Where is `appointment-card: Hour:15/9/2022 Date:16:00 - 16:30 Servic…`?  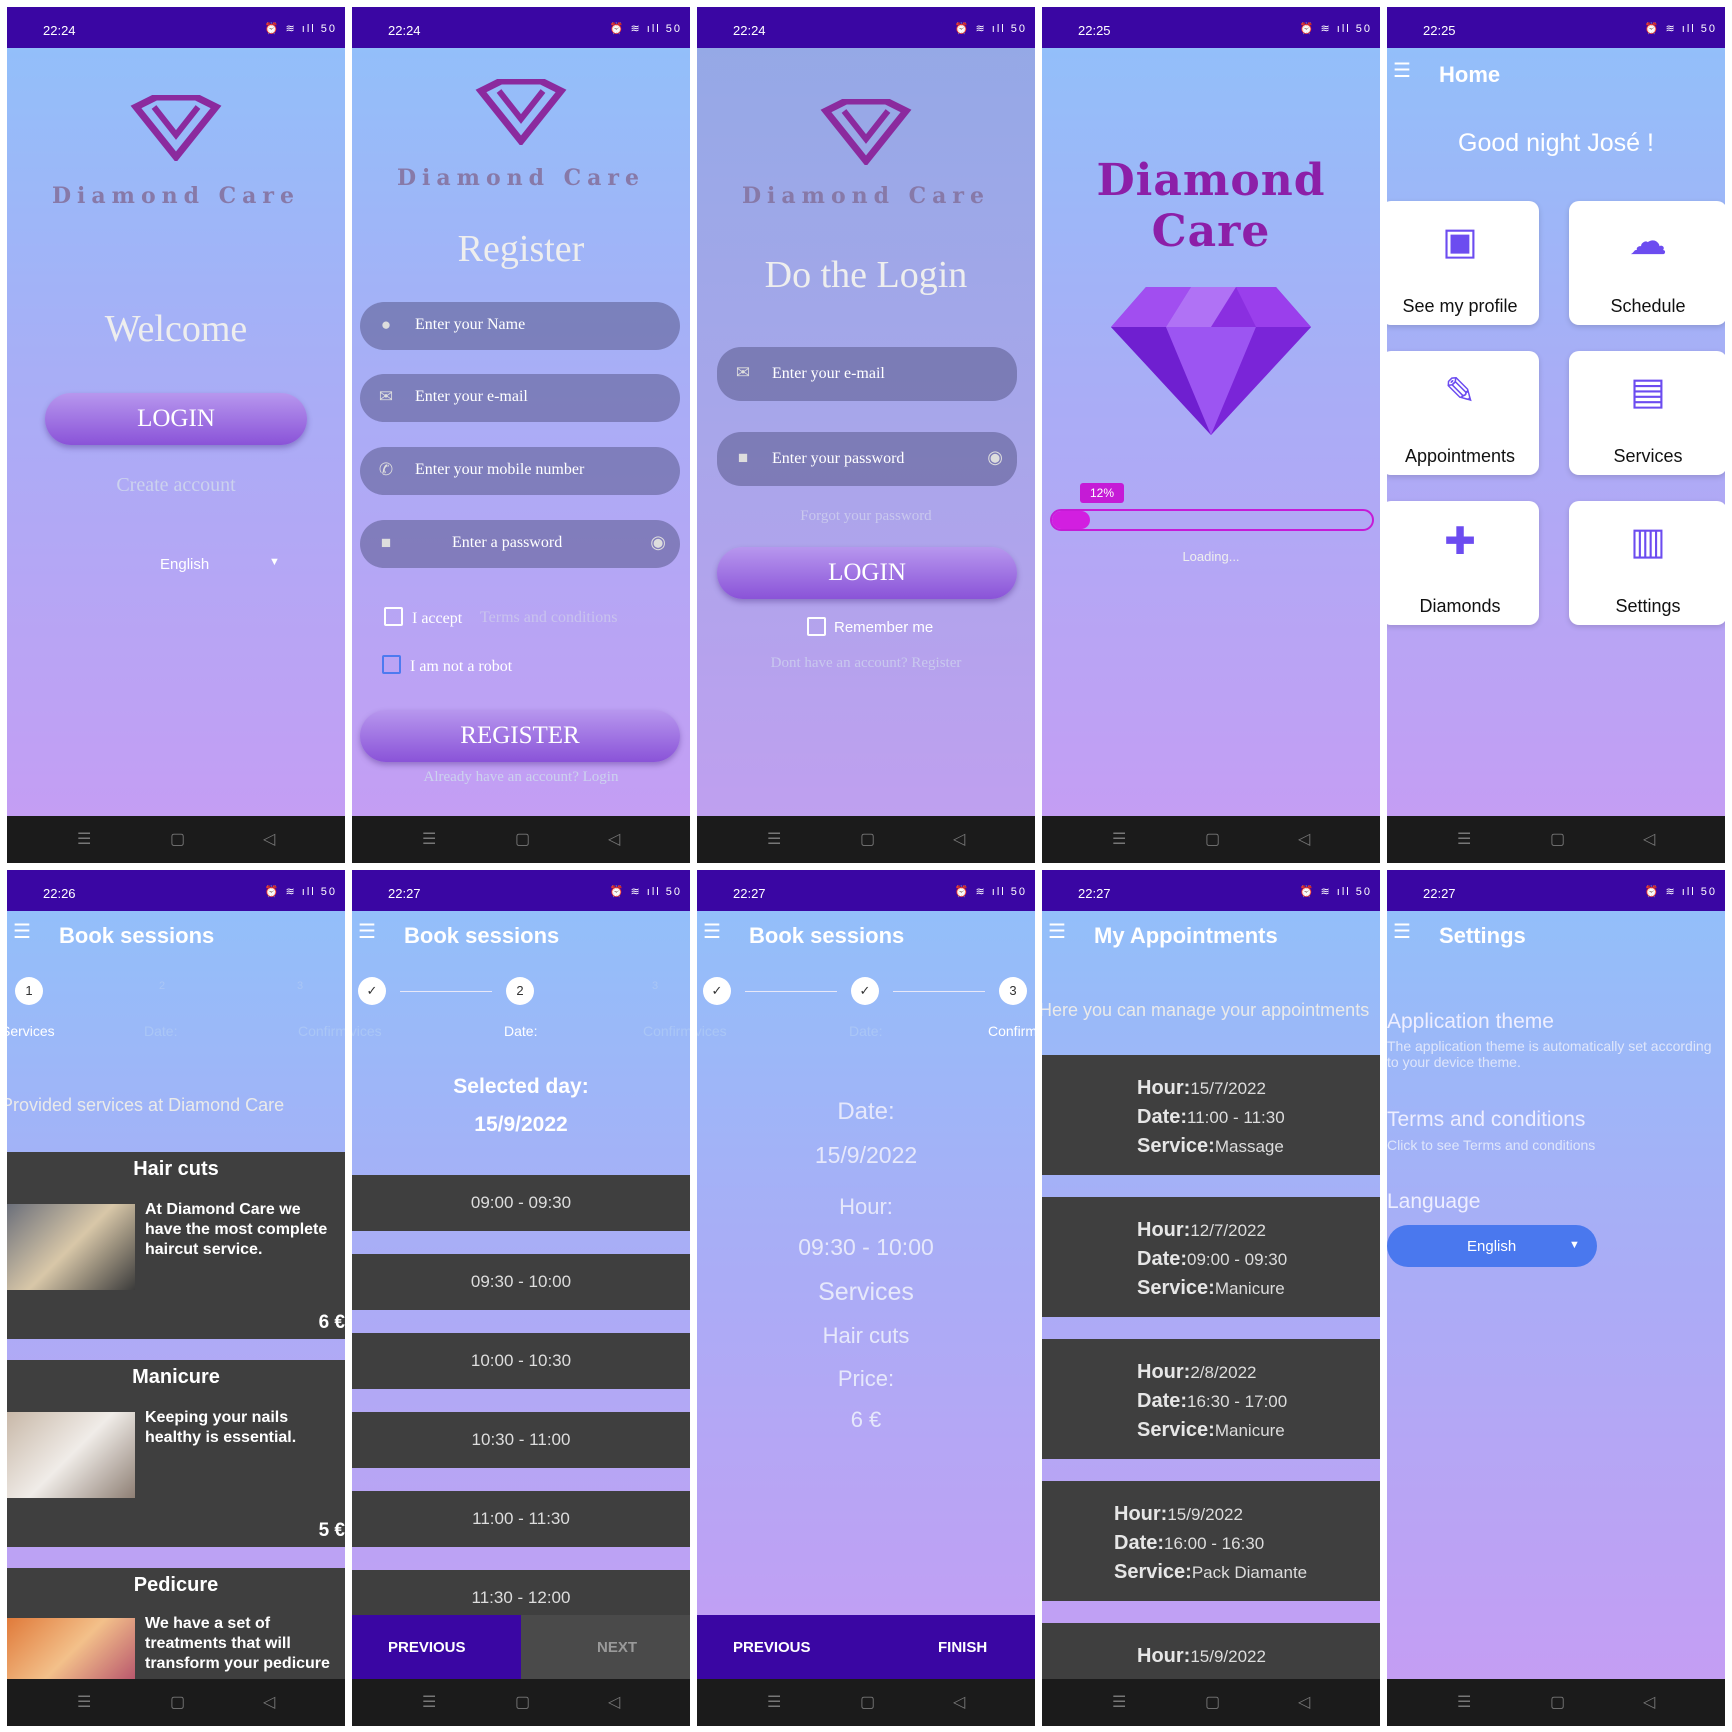 appointment-card: Hour:15/9/2022 Date:16:00 - 16:30 Servic… is located at coordinates (1211, 1541).